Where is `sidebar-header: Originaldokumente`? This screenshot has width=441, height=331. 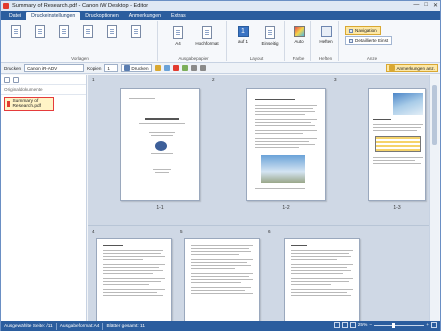
sidebar-header: Originaldokumente is located at coordinates (43, 90).